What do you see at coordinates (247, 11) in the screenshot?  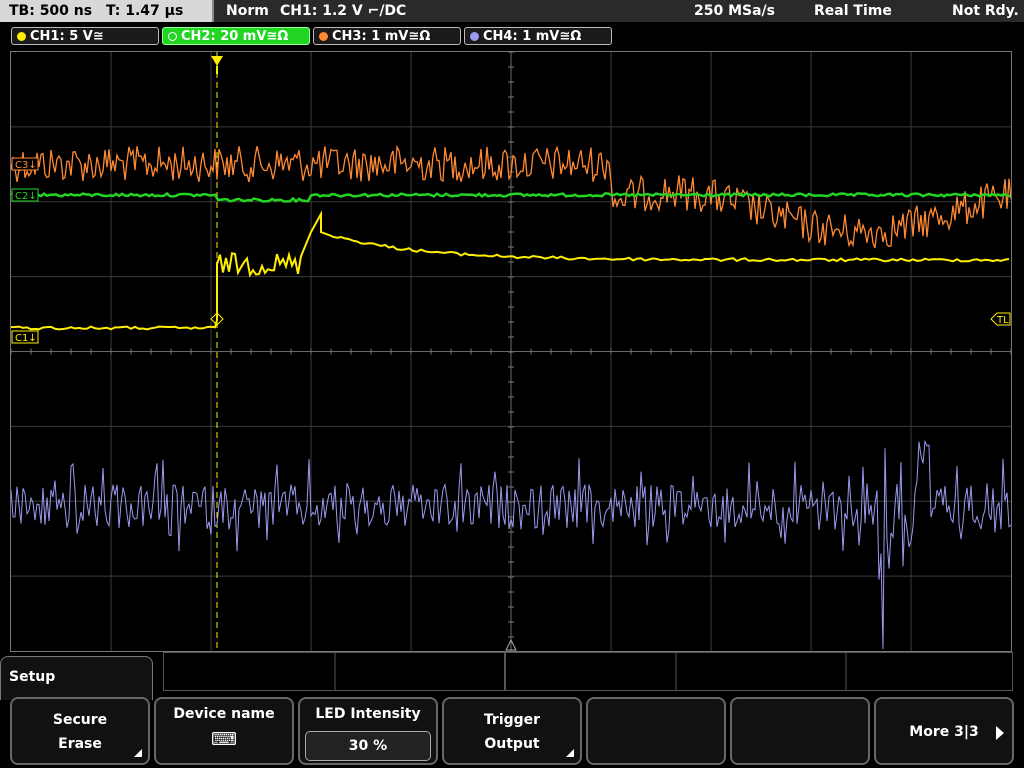 I see `trigger-mode: Norm` at bounding box center [247, 11].